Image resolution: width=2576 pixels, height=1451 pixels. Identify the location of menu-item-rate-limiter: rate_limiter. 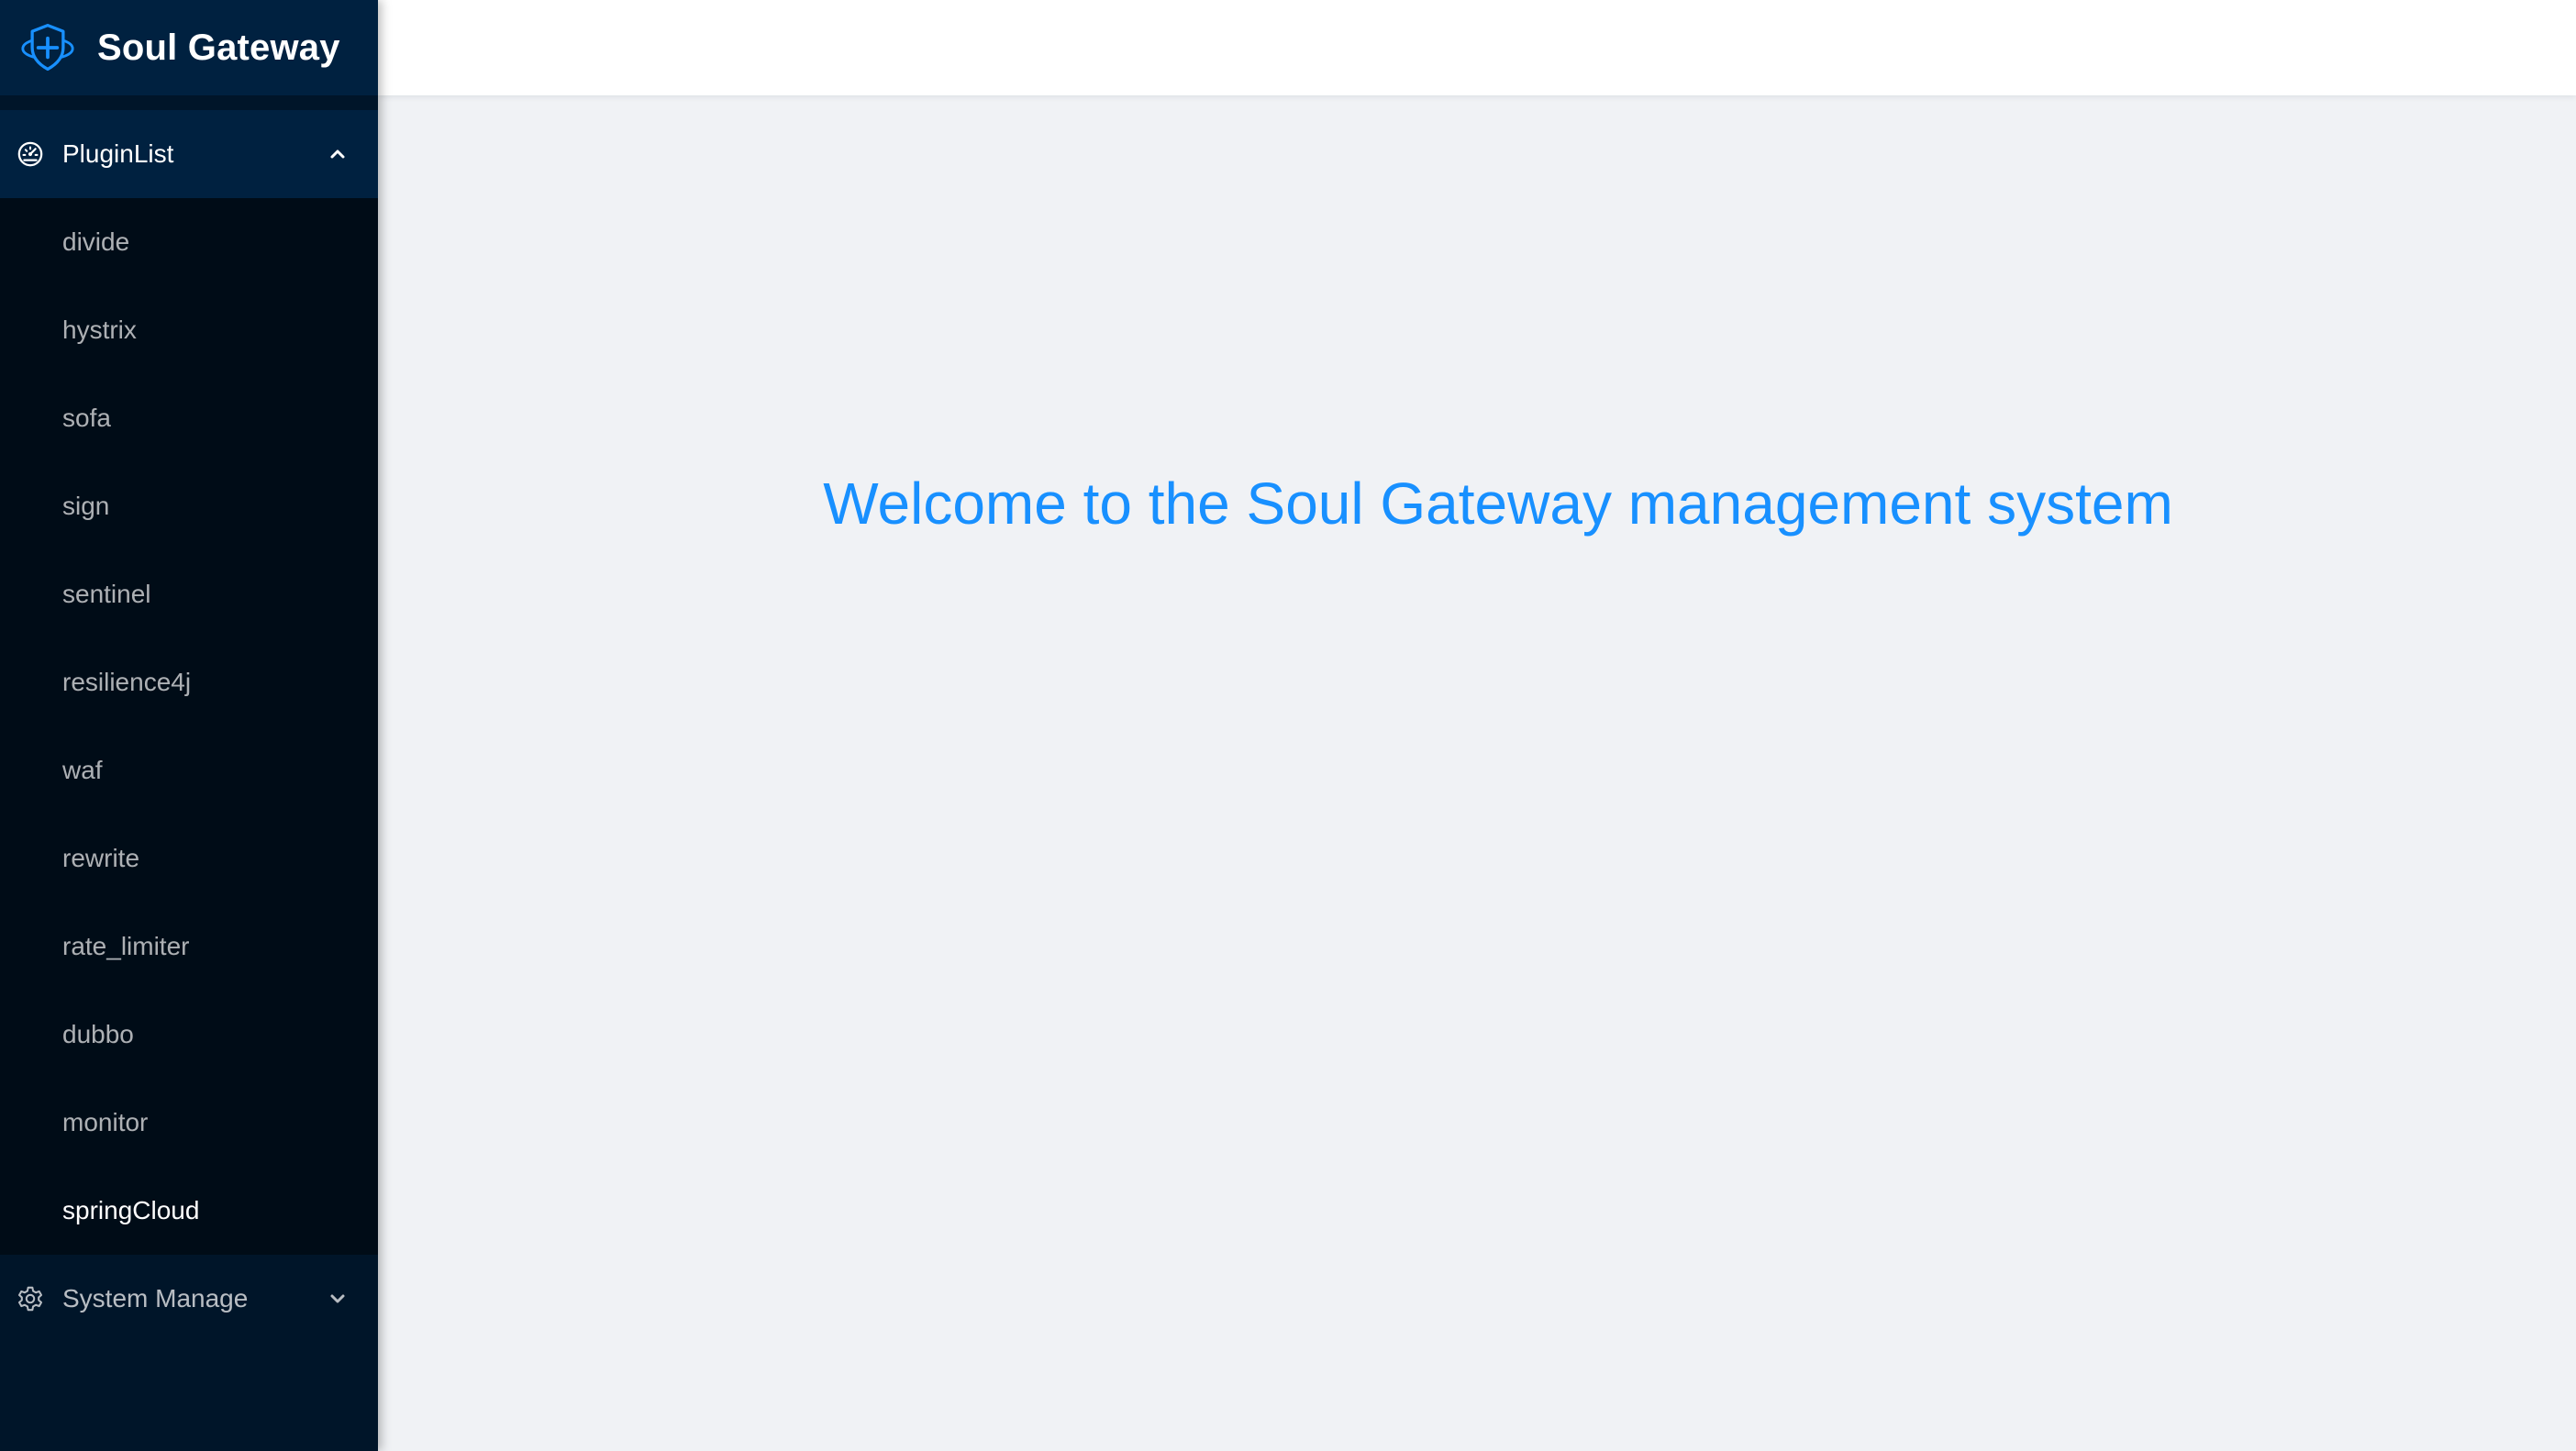
(189, 947).